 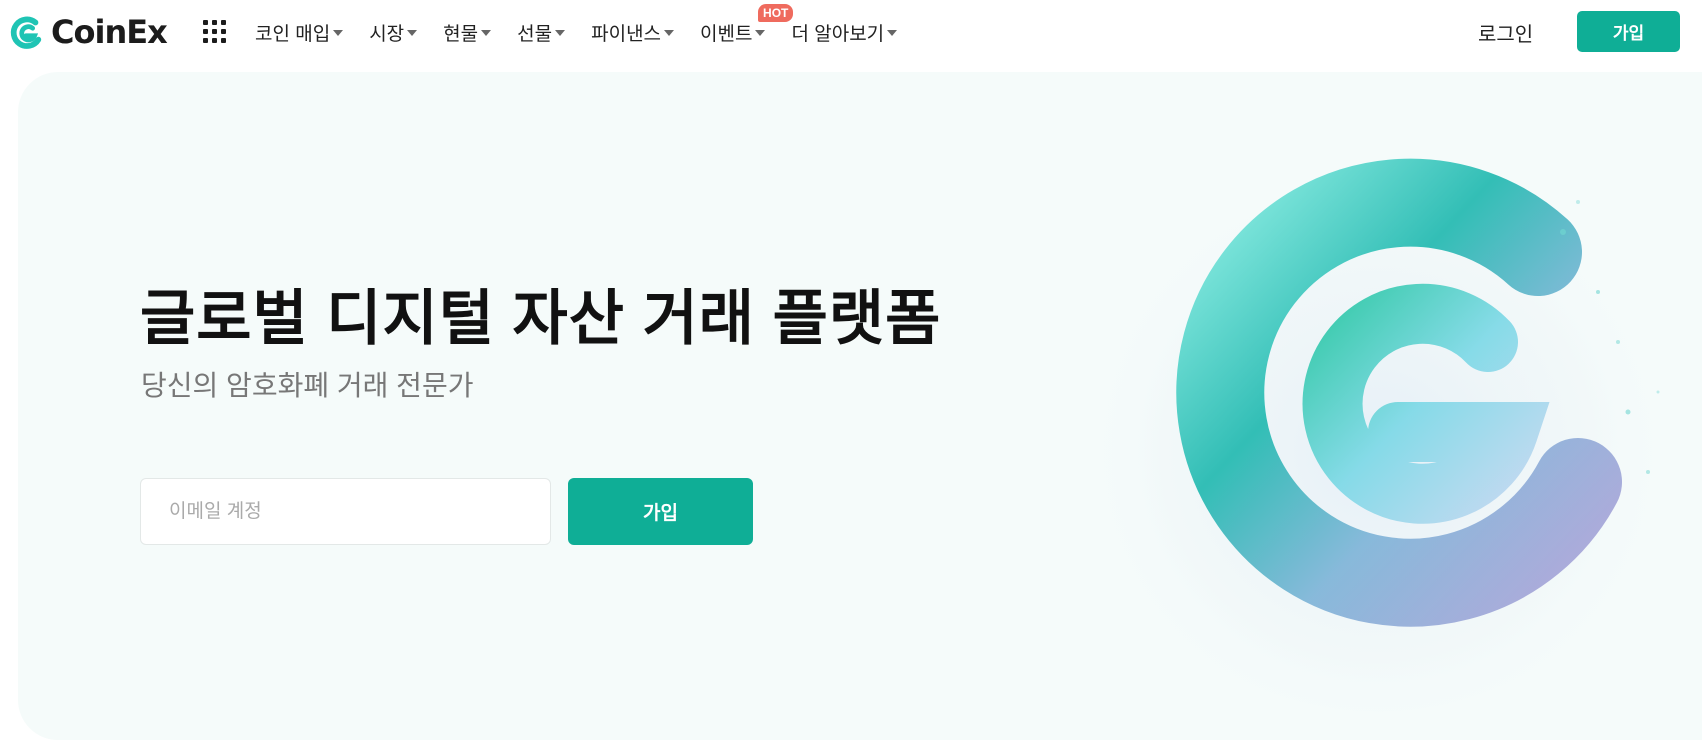 I want to click on hero-title: 글로벌 디지털 자산 거래 플랫폼, so click(x=541, y=318).